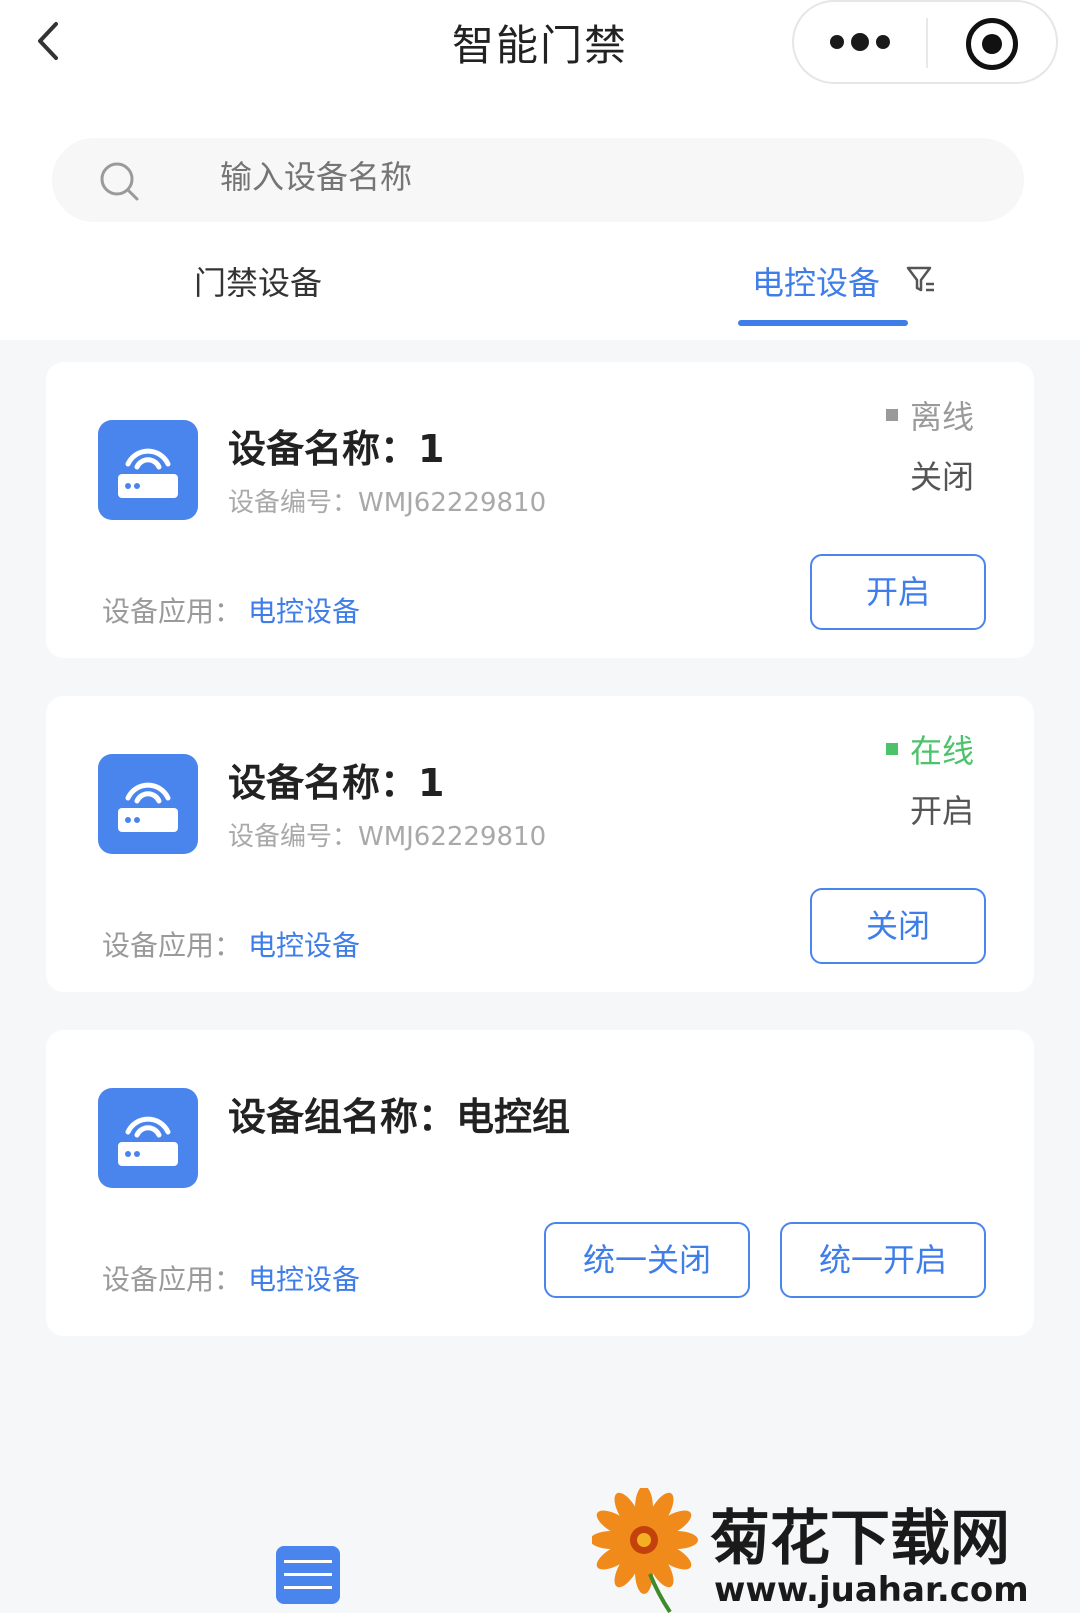 The width and height of the screenshot is (1080, 1613). I want to click on more-icon, so click(862, 42).